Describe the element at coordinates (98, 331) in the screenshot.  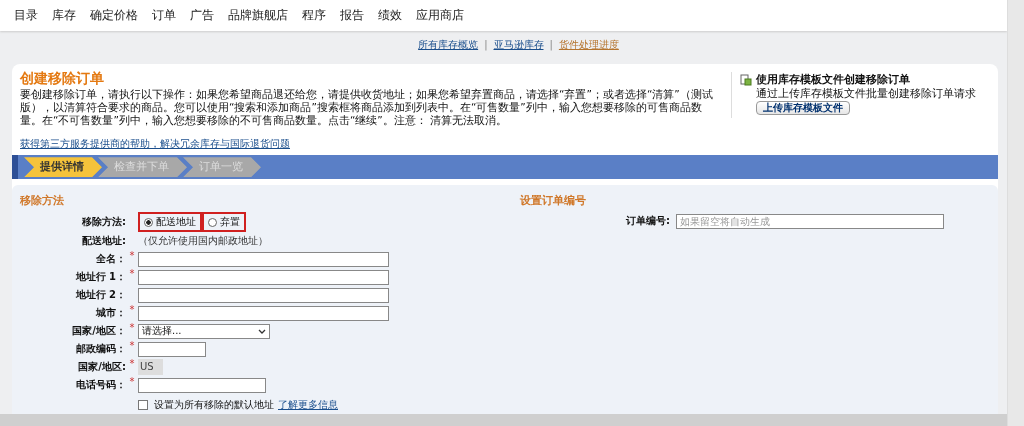
I see `field-label: 国家/地区：` at that location.